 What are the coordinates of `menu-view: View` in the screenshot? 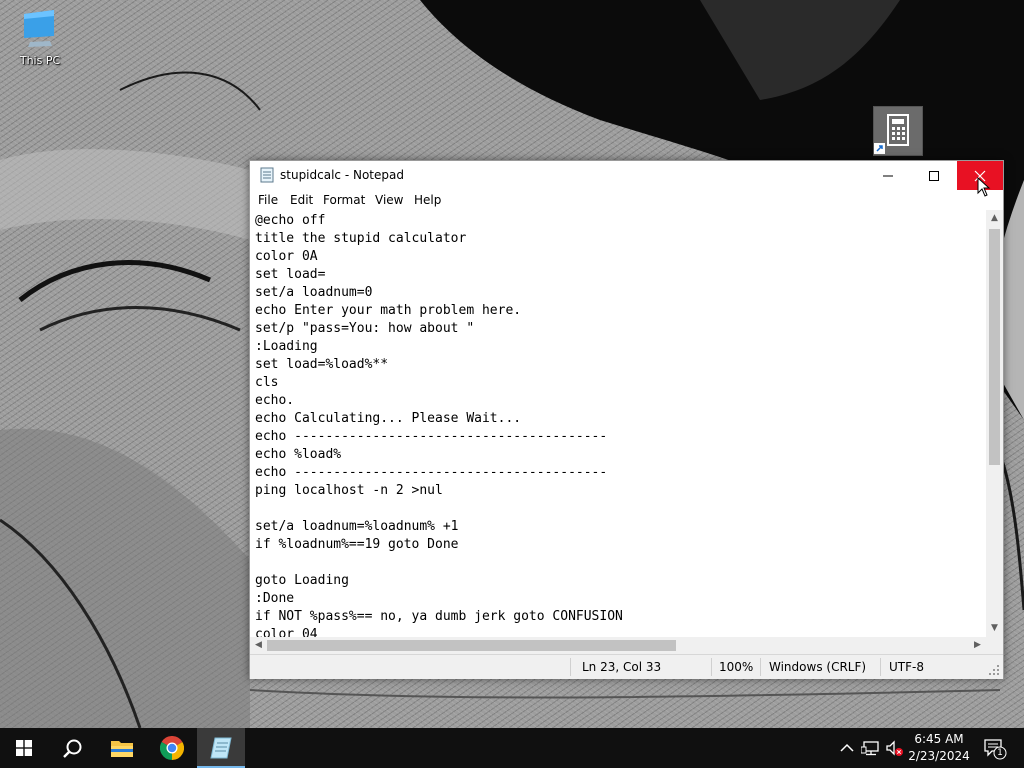 It's located at (389, 200).